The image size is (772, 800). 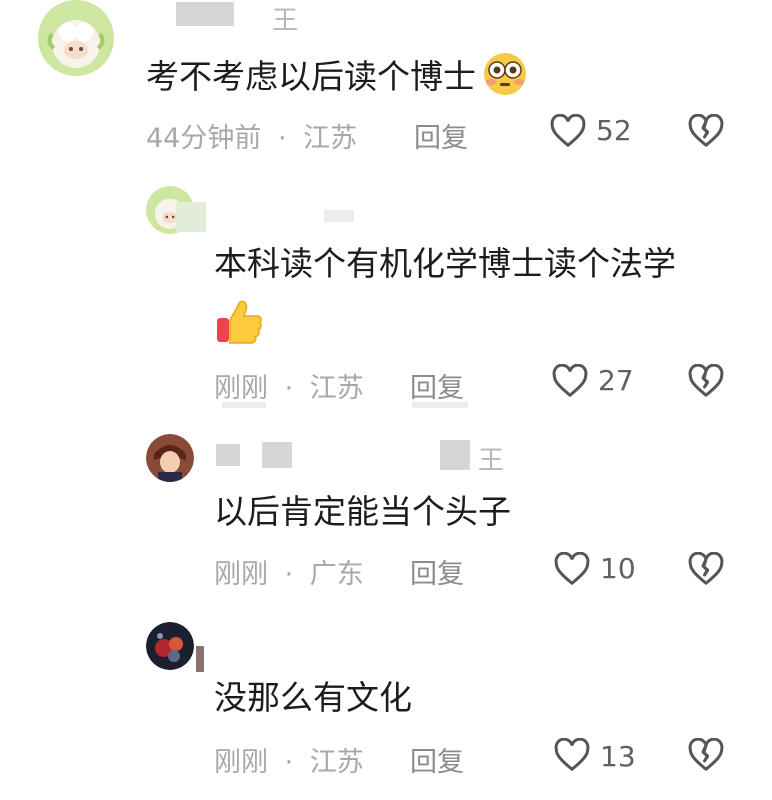 What do you see at coordinates (339, 75) in the screenshot?
I see `comment-text: 考不考虑以后读个博士` at bounding box center [339, 75].